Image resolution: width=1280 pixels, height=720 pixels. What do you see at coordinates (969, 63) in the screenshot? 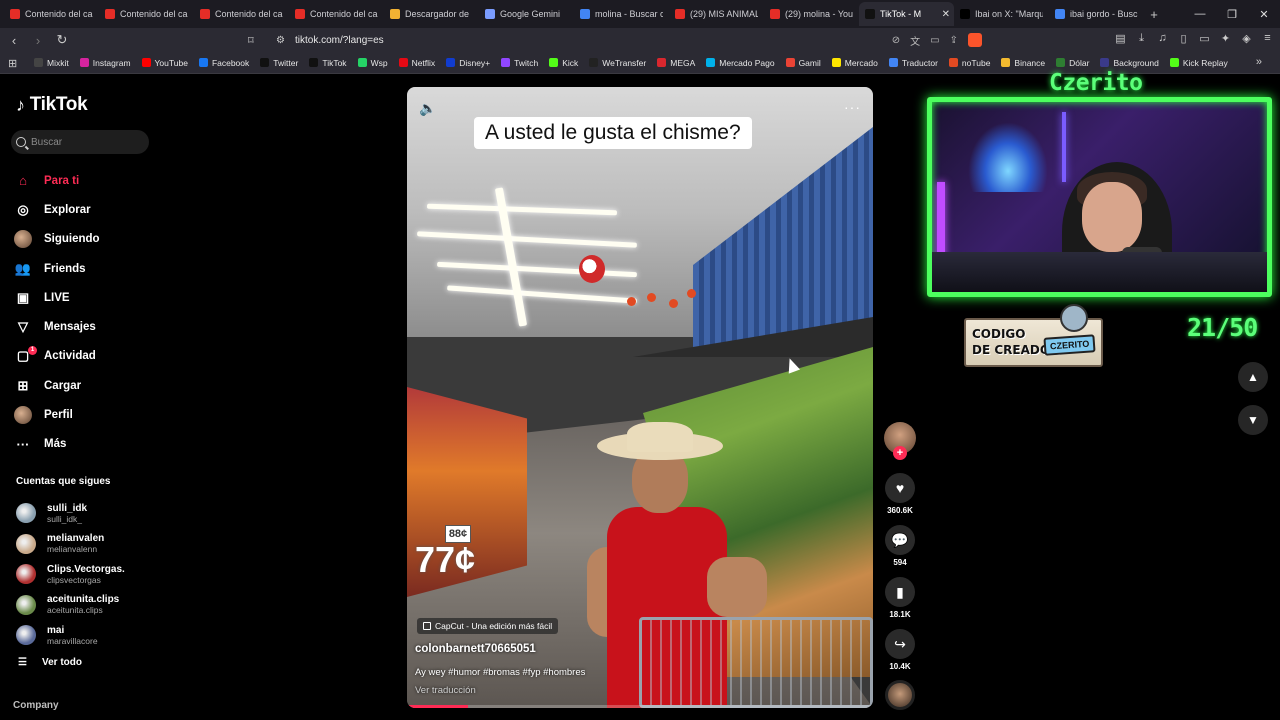
I see `bookmark-item: noTube` at bounding box center [969, 63].